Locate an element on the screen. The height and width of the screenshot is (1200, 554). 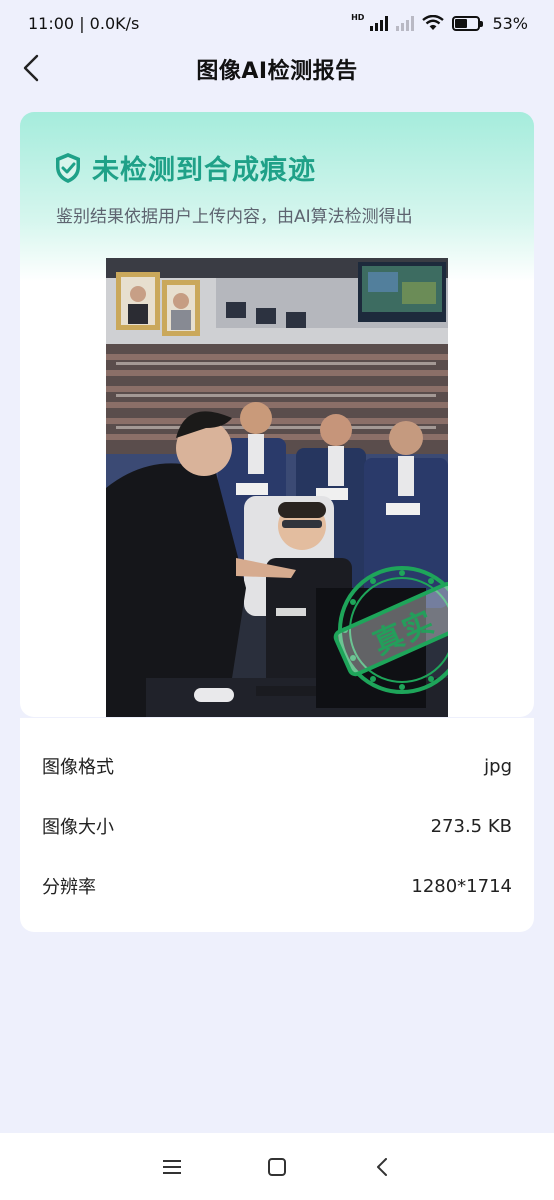
status-icons: HD 53% is located at coordinates (439, 22).